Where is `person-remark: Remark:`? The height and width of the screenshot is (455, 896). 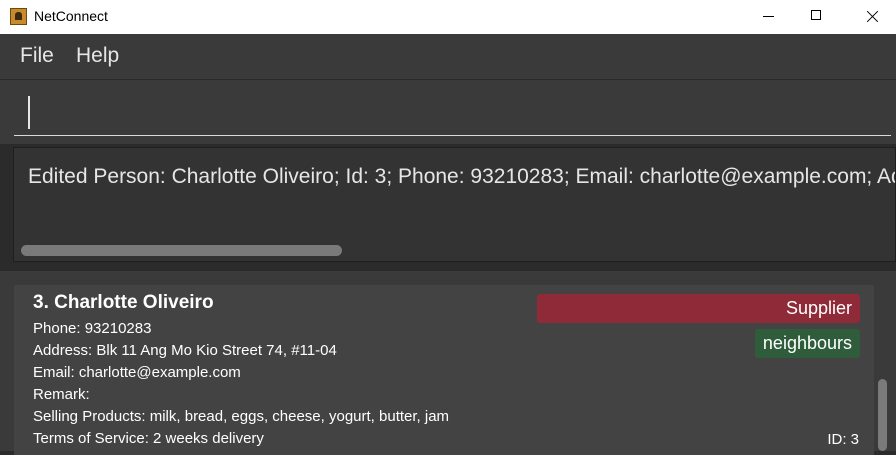 person-remark: Remark: is located at coordinates (61, 394).